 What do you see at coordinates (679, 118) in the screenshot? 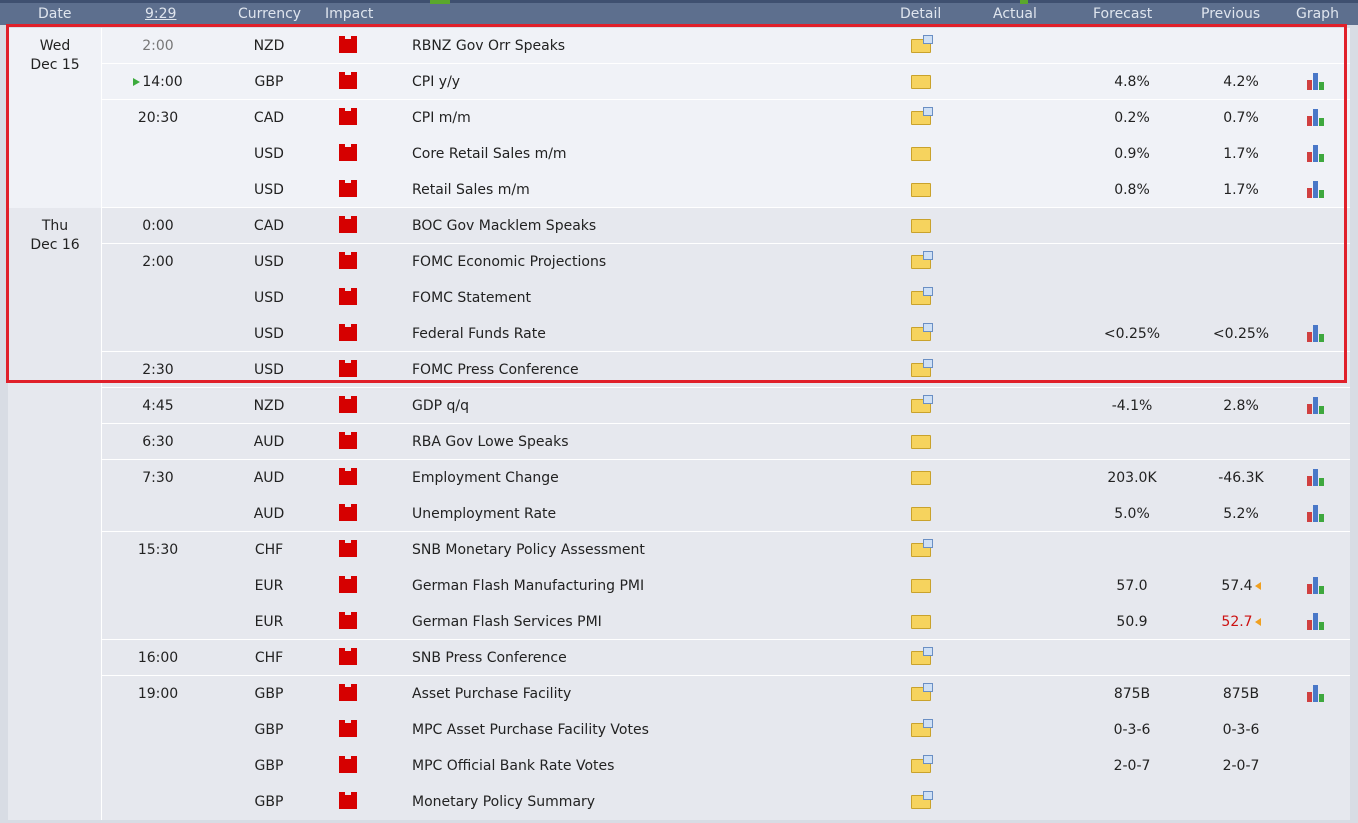
I see `table-row: 20:30 CAD CPI m/m 0.2% 0.7%` at bounding box center [679, 118].